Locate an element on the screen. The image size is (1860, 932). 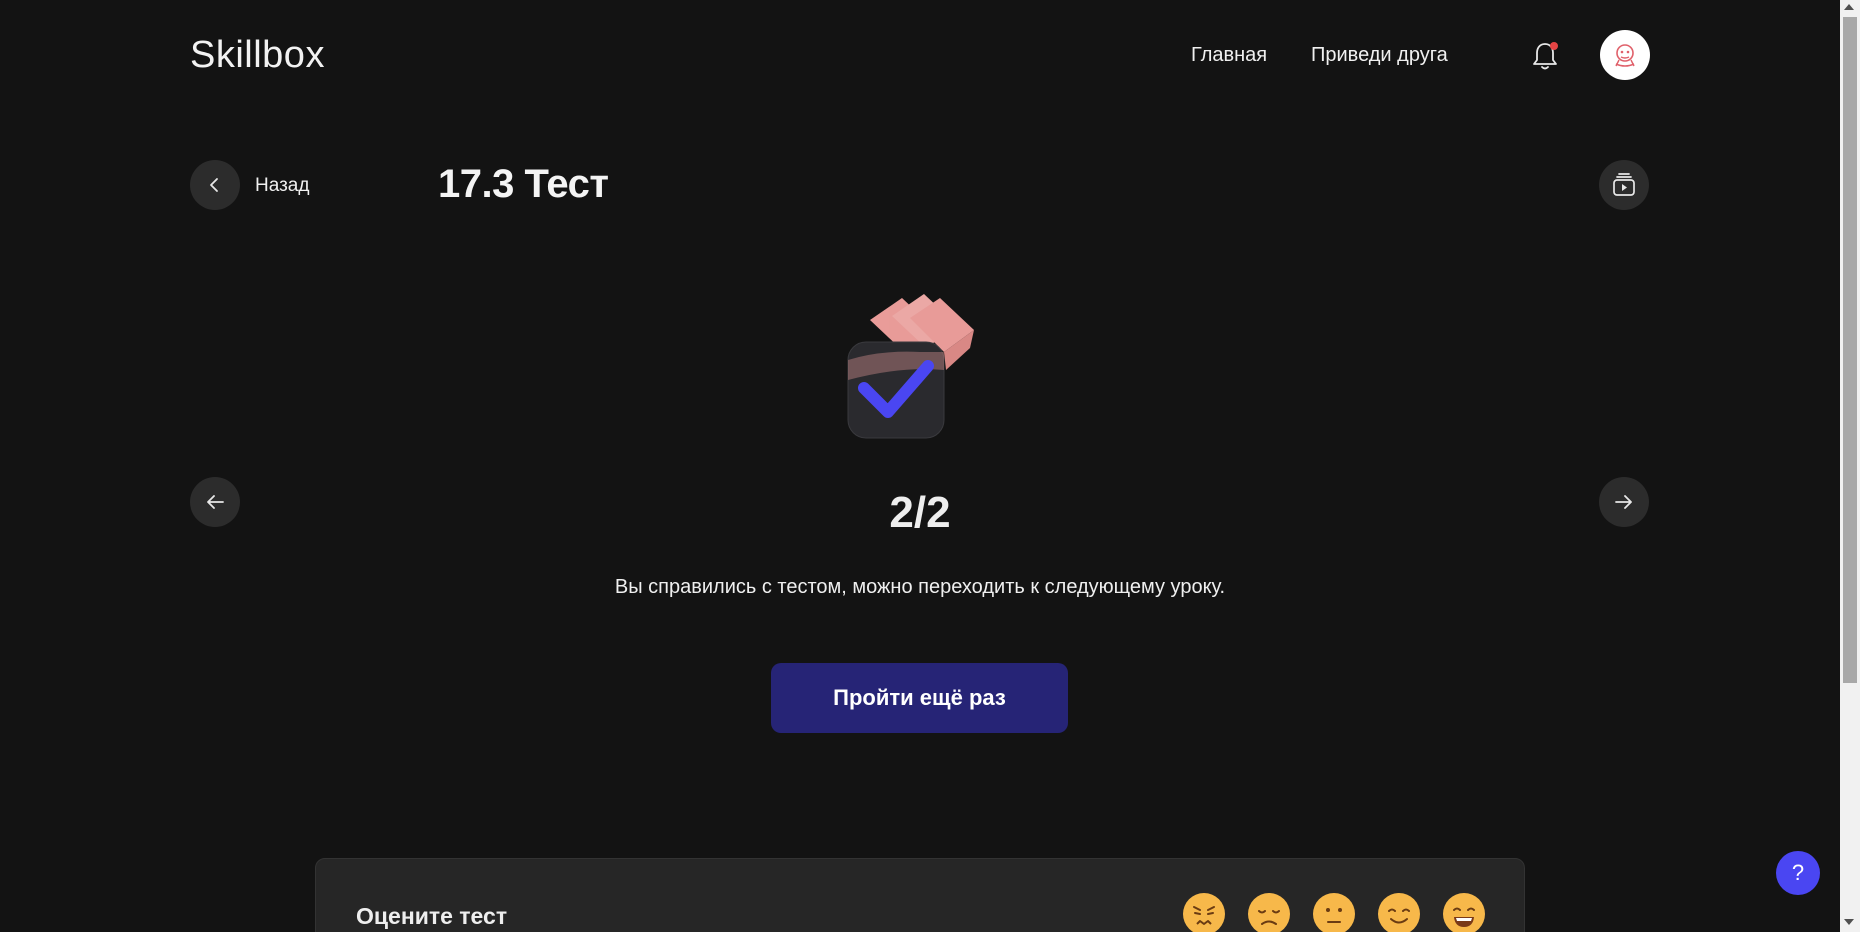
scrollbar-thumb is located at coordinates (1850, 350).